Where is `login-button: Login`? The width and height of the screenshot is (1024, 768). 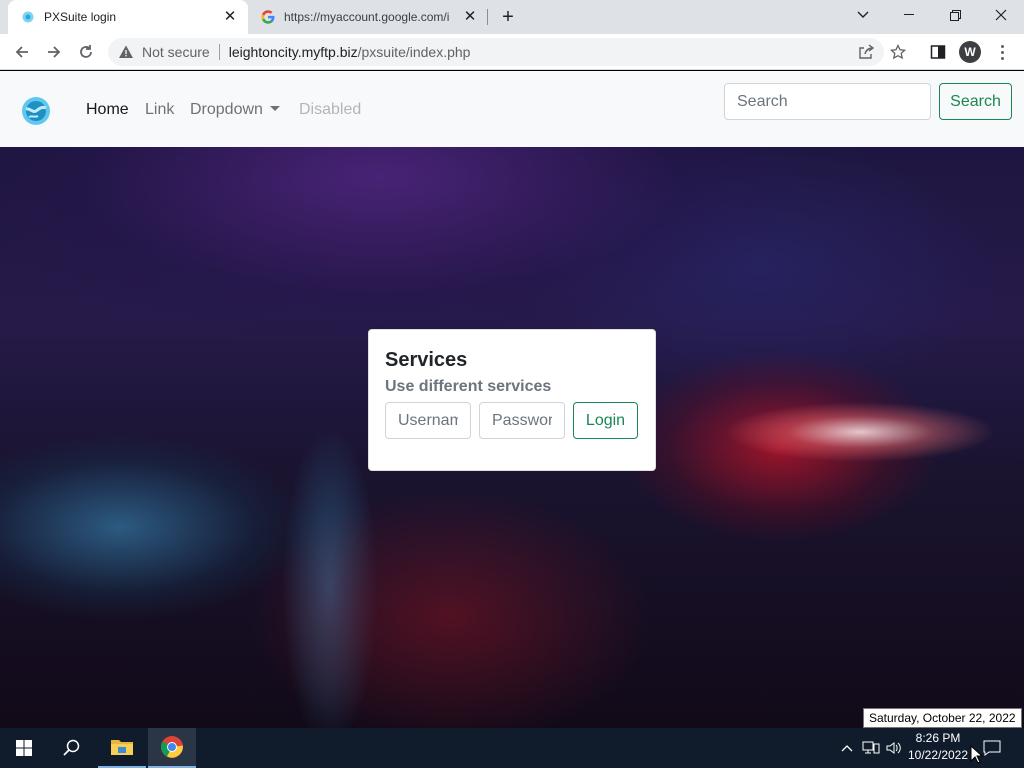
login-button: Login is located at coordinates (605, 420).